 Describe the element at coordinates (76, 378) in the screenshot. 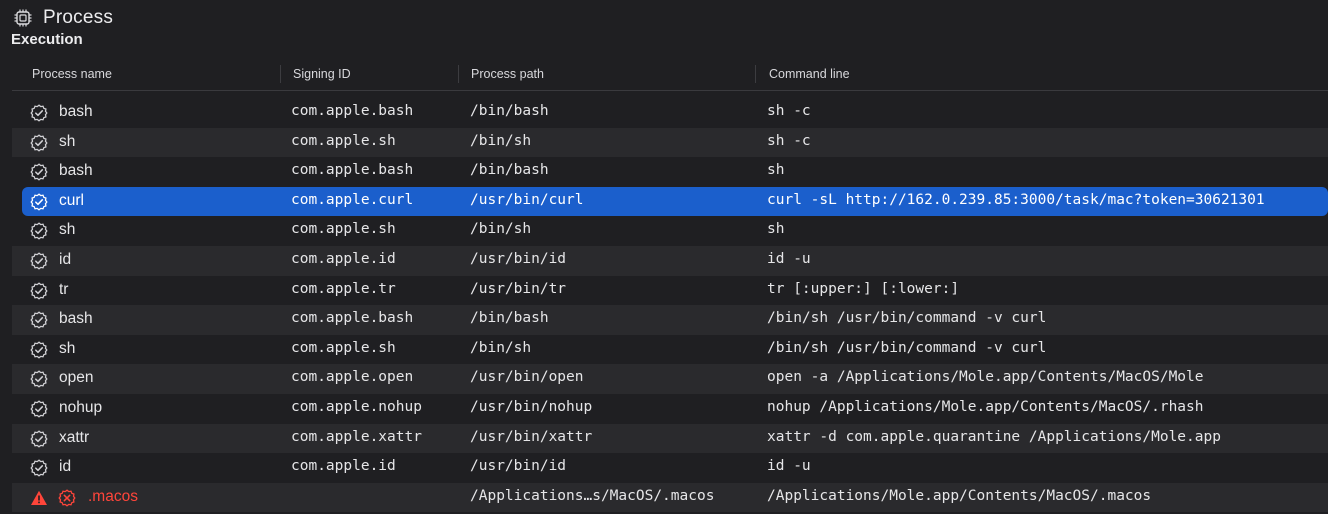

I see `process-name: open` at that location.